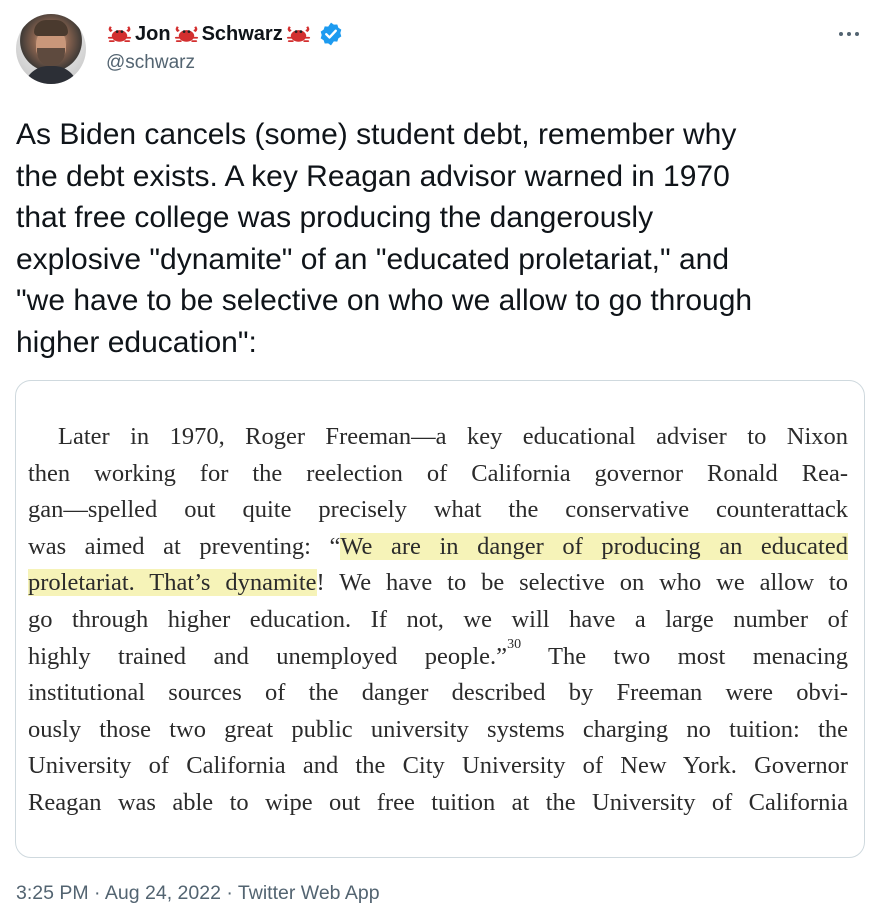 The image size is (896, 924). Describe the element at coordinates (172, 583) in the screenshot. I see `highlighted-quote: proletariat. That’s dynamite` at that location.